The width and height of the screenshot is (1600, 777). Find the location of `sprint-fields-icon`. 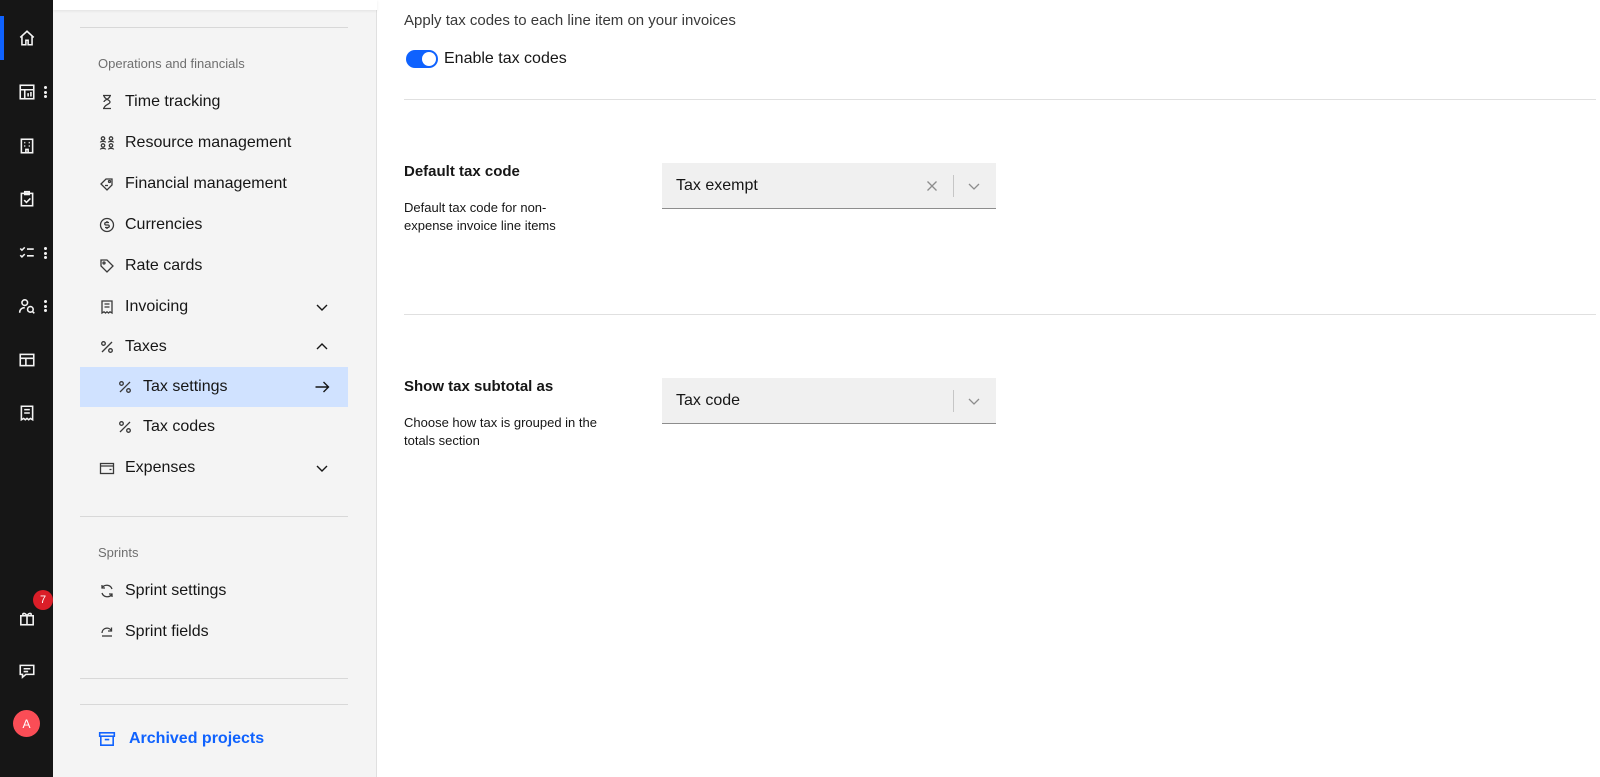

sprint-fields-icon is located at coordinates (107, 632).